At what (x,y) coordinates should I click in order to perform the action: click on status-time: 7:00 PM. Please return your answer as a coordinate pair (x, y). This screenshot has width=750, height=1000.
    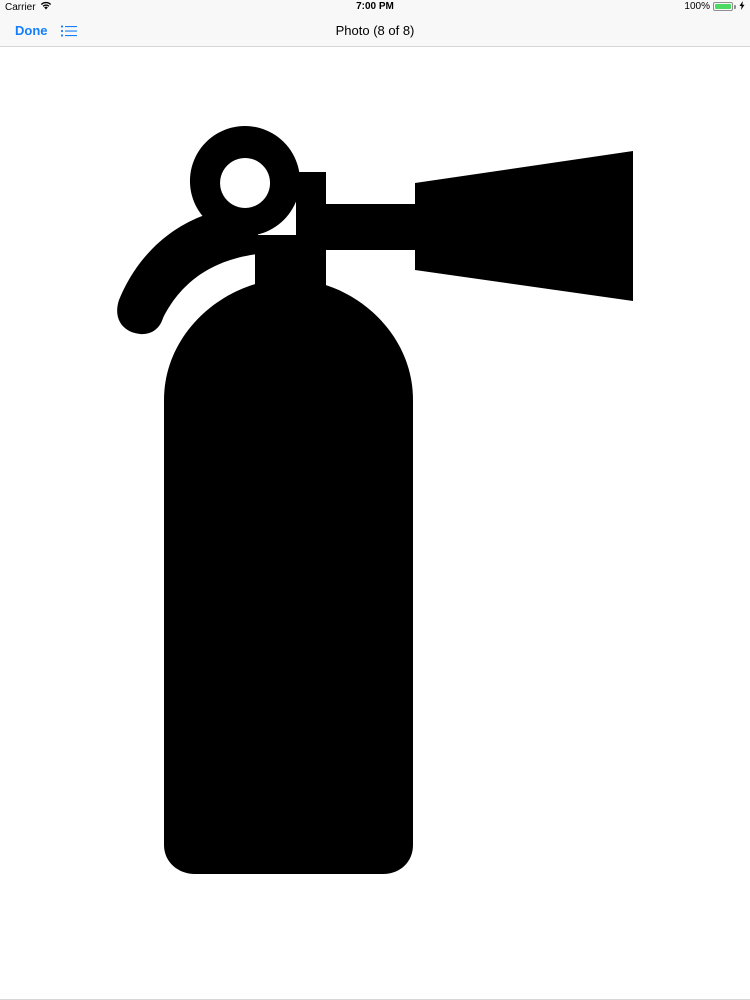
    Looking at the image, I should click on (375, 6).